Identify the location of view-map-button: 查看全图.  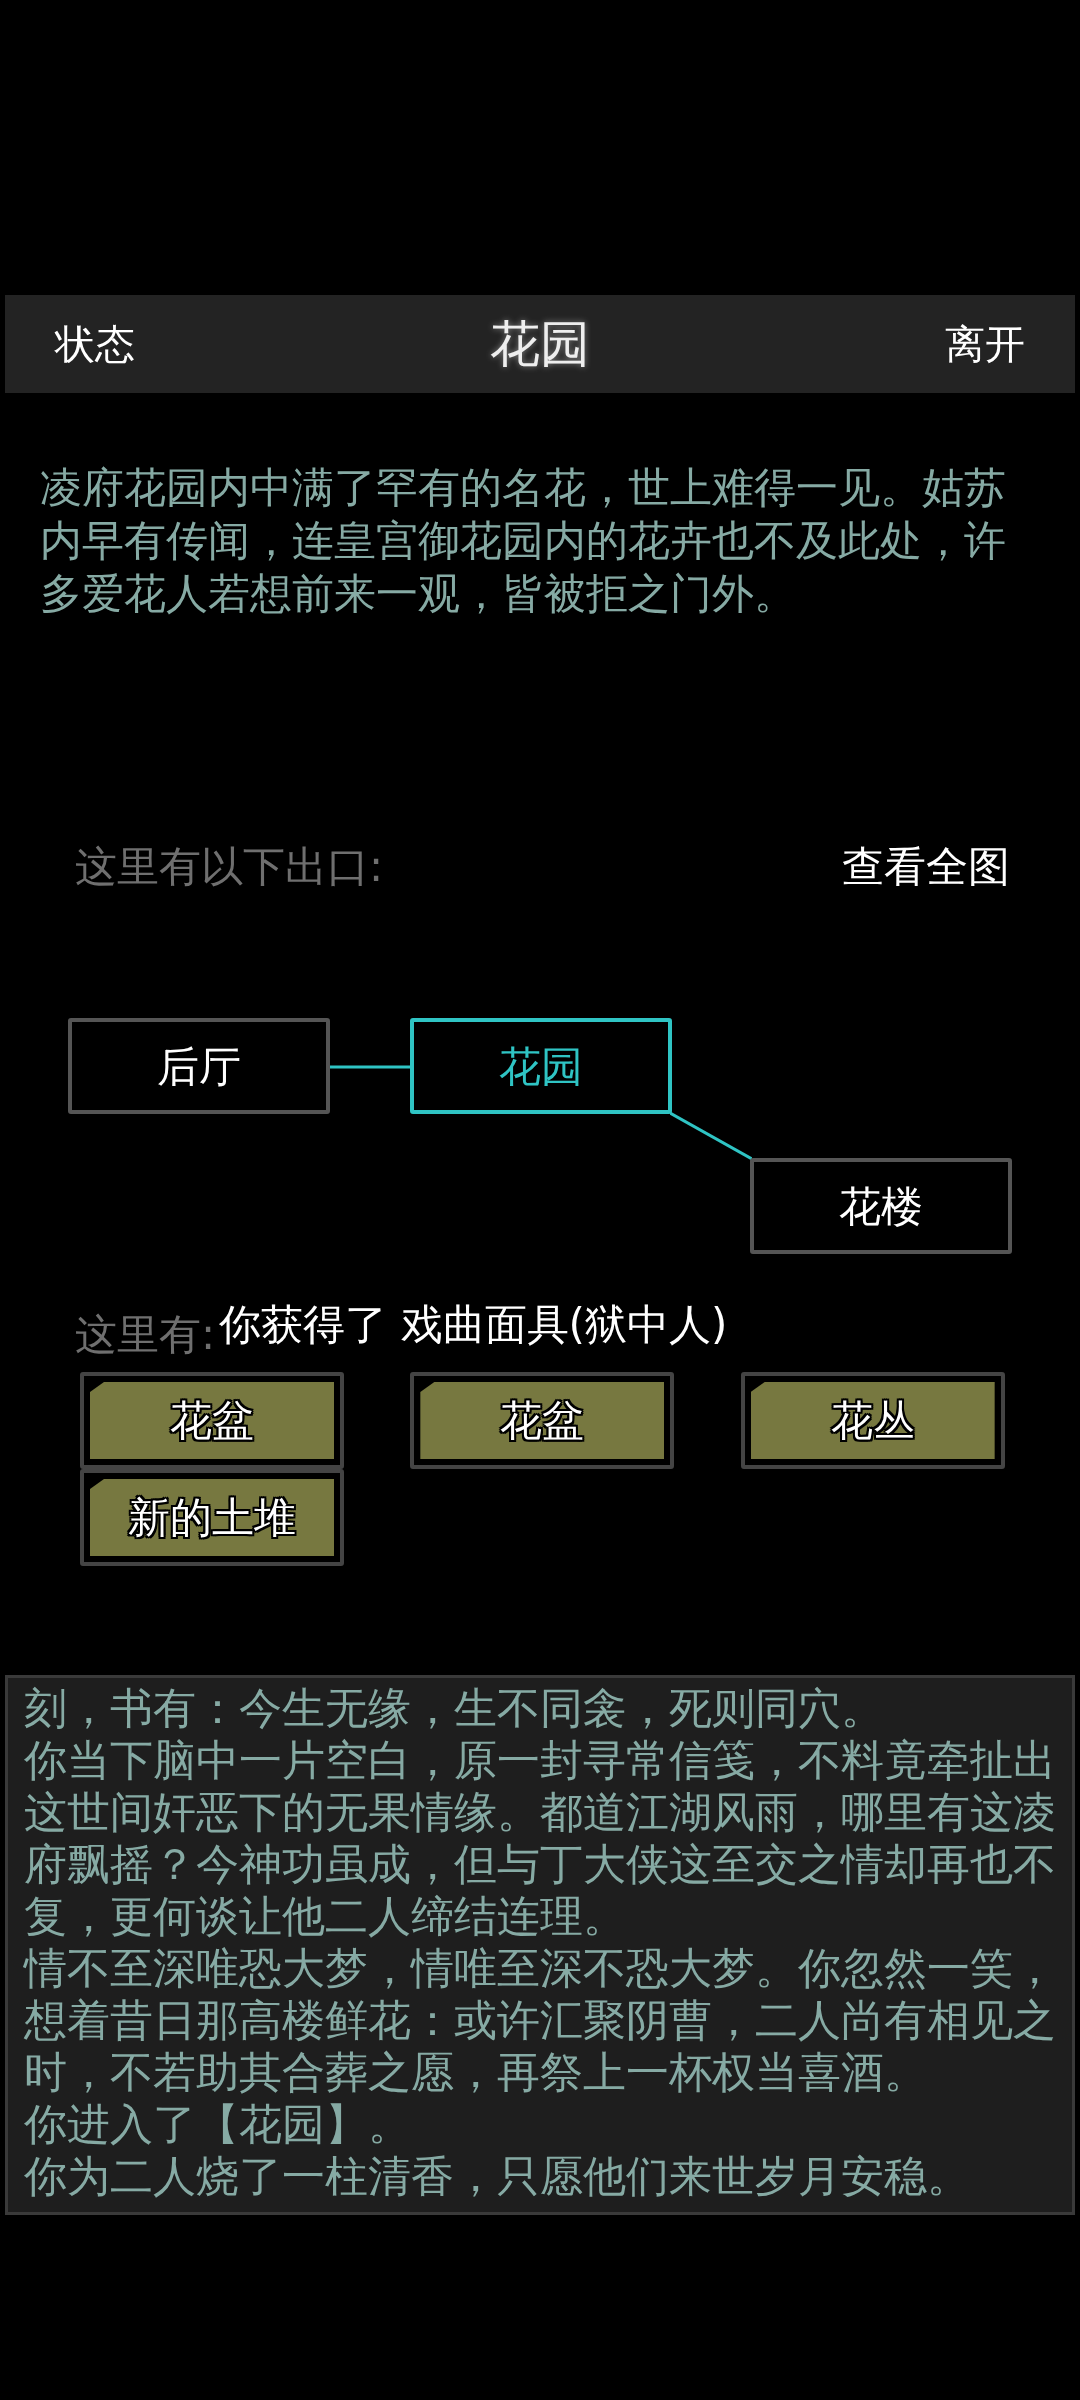
(926, 866).